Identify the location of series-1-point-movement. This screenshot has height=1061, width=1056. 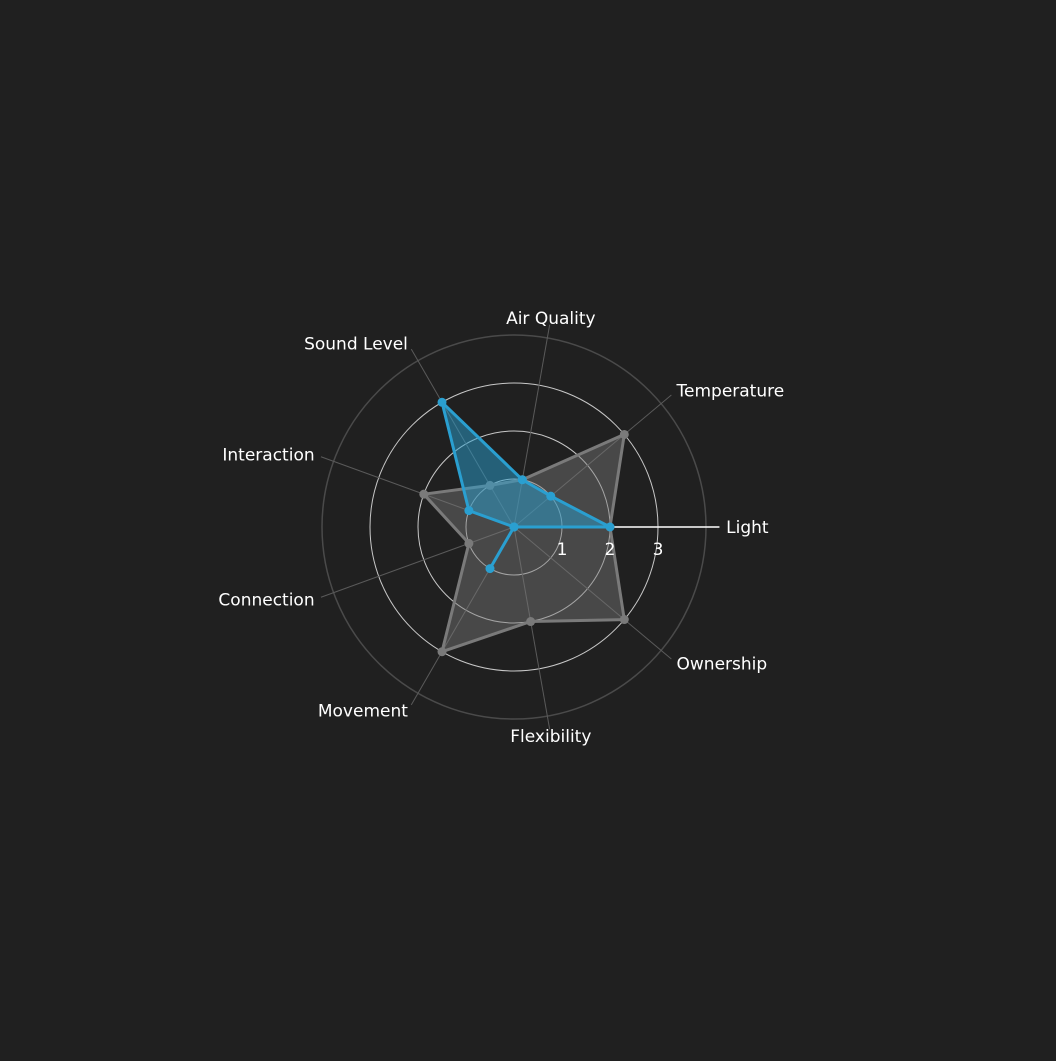
(442, 652).